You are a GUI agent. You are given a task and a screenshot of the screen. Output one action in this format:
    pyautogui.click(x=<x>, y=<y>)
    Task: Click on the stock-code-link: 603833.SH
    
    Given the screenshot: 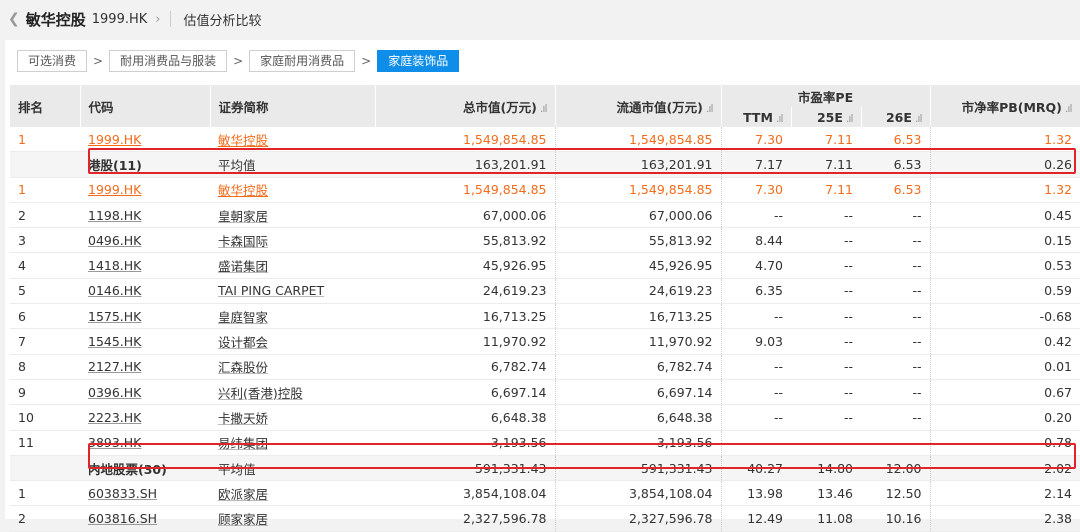 What is the action you would take?
    pyautogui.click(x=122, y=493)
    